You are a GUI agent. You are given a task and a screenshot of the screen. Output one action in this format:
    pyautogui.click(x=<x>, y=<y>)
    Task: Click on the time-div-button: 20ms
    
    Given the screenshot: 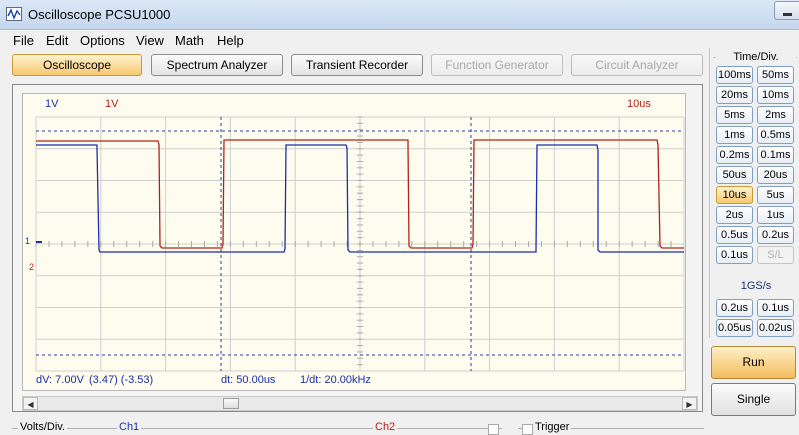 What is the action you would take?
    pyautogui.click(x=734, y=95)
    